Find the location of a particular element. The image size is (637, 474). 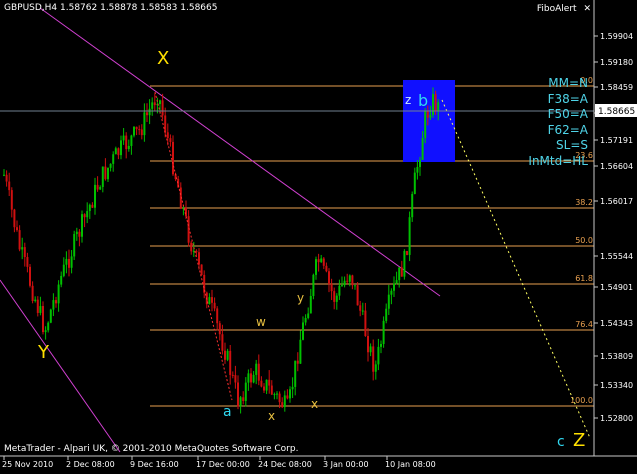

price-tick-label: 1.54901 is located at coordinates (616, 287).